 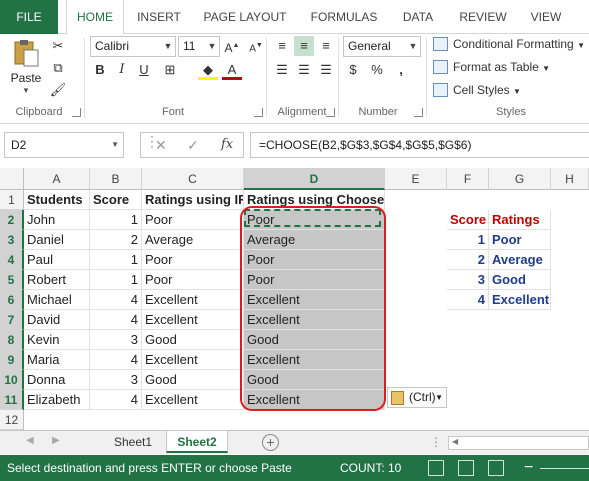 I want to click on scroll-left-icon: ◀, so click(x=455, y=441).